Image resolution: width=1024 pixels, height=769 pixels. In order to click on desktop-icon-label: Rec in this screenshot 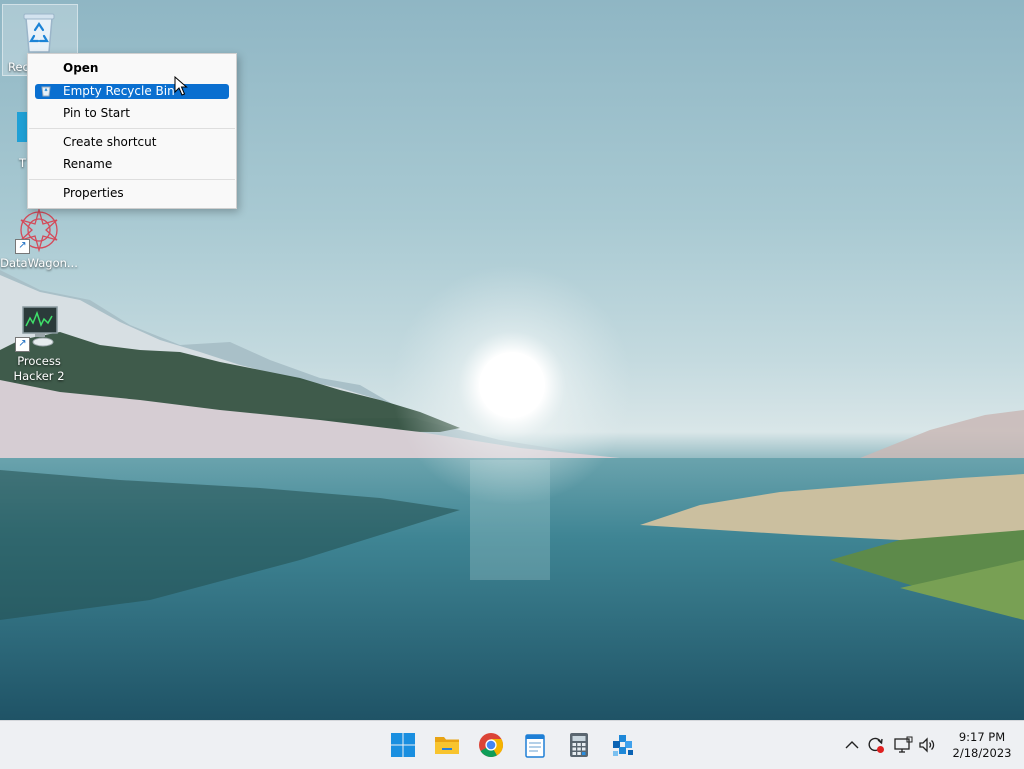, I will do `click(18, 67)`.